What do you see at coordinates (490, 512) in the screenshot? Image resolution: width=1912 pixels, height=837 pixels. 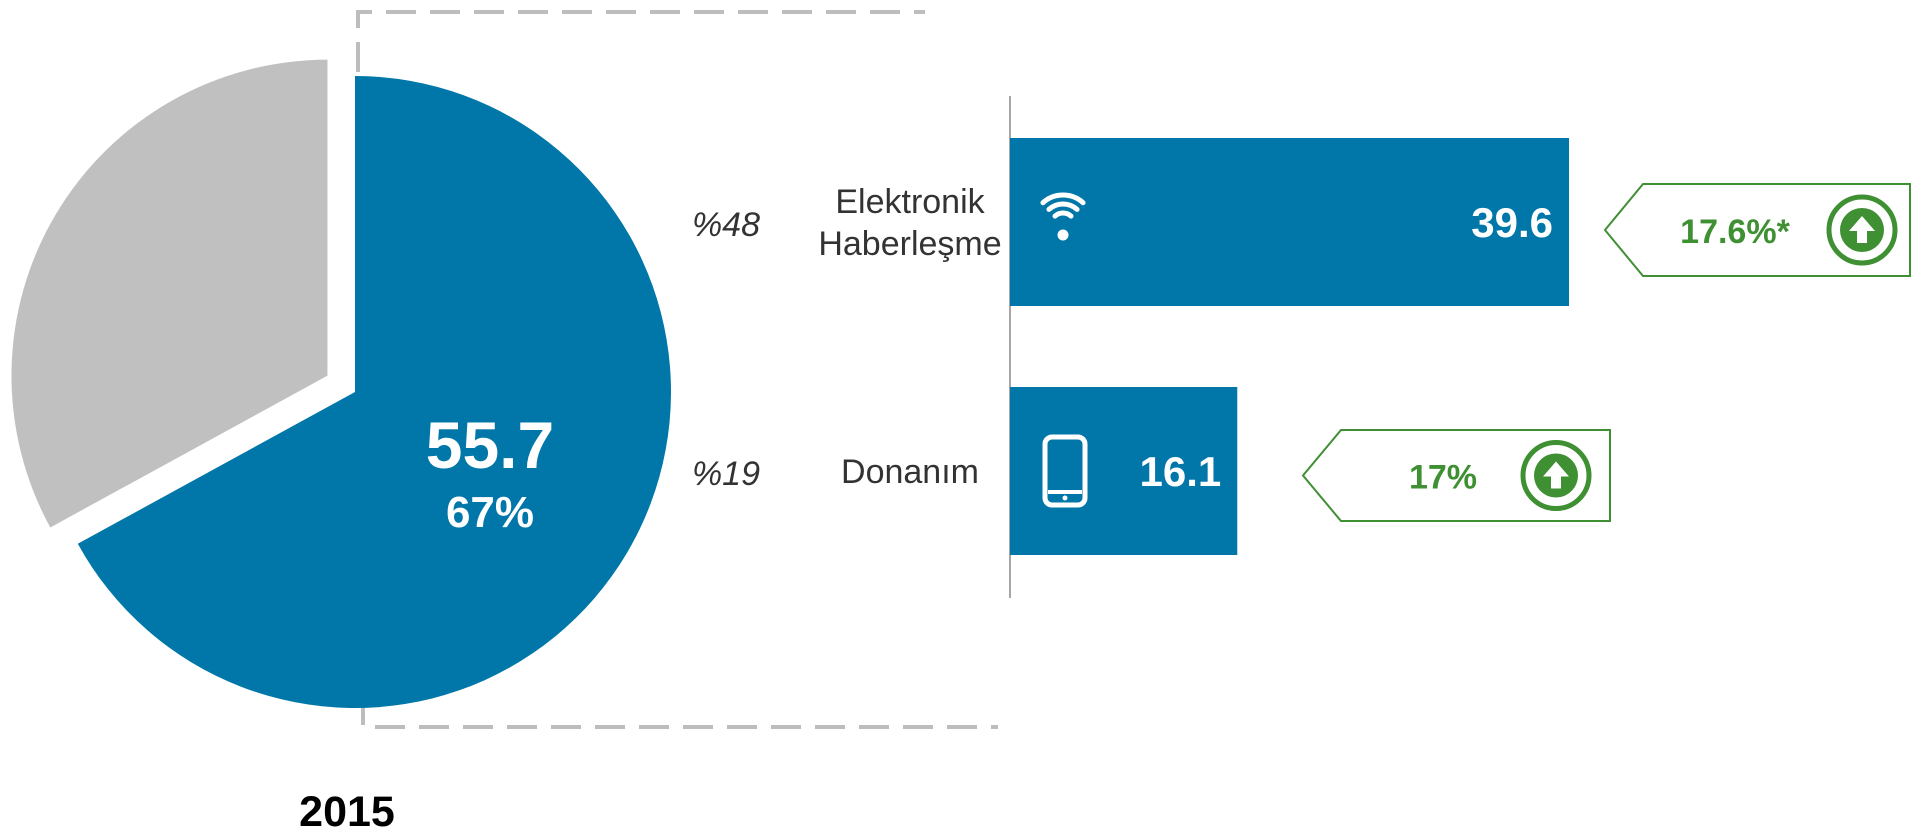 I see `pie-percent-label: 67%` at bounding box center [490, 512].